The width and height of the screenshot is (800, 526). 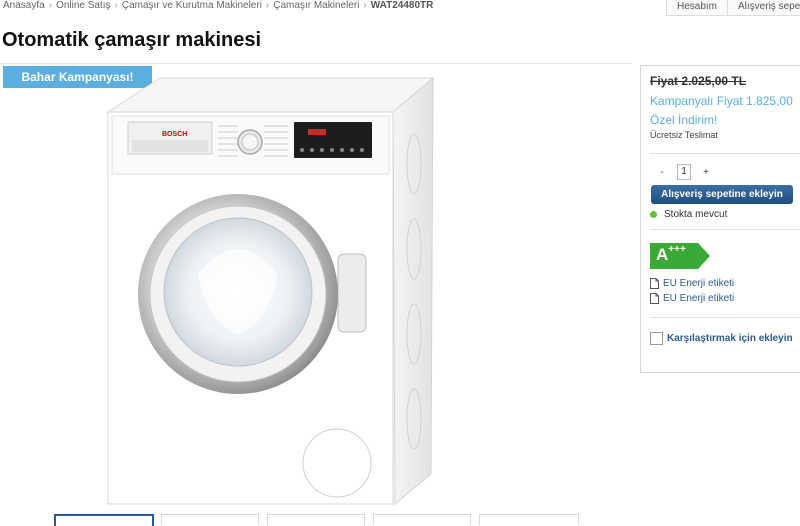 I want to click on compare-option: Karşılaştırmak için ekleyin, so click(x=721, y=338).